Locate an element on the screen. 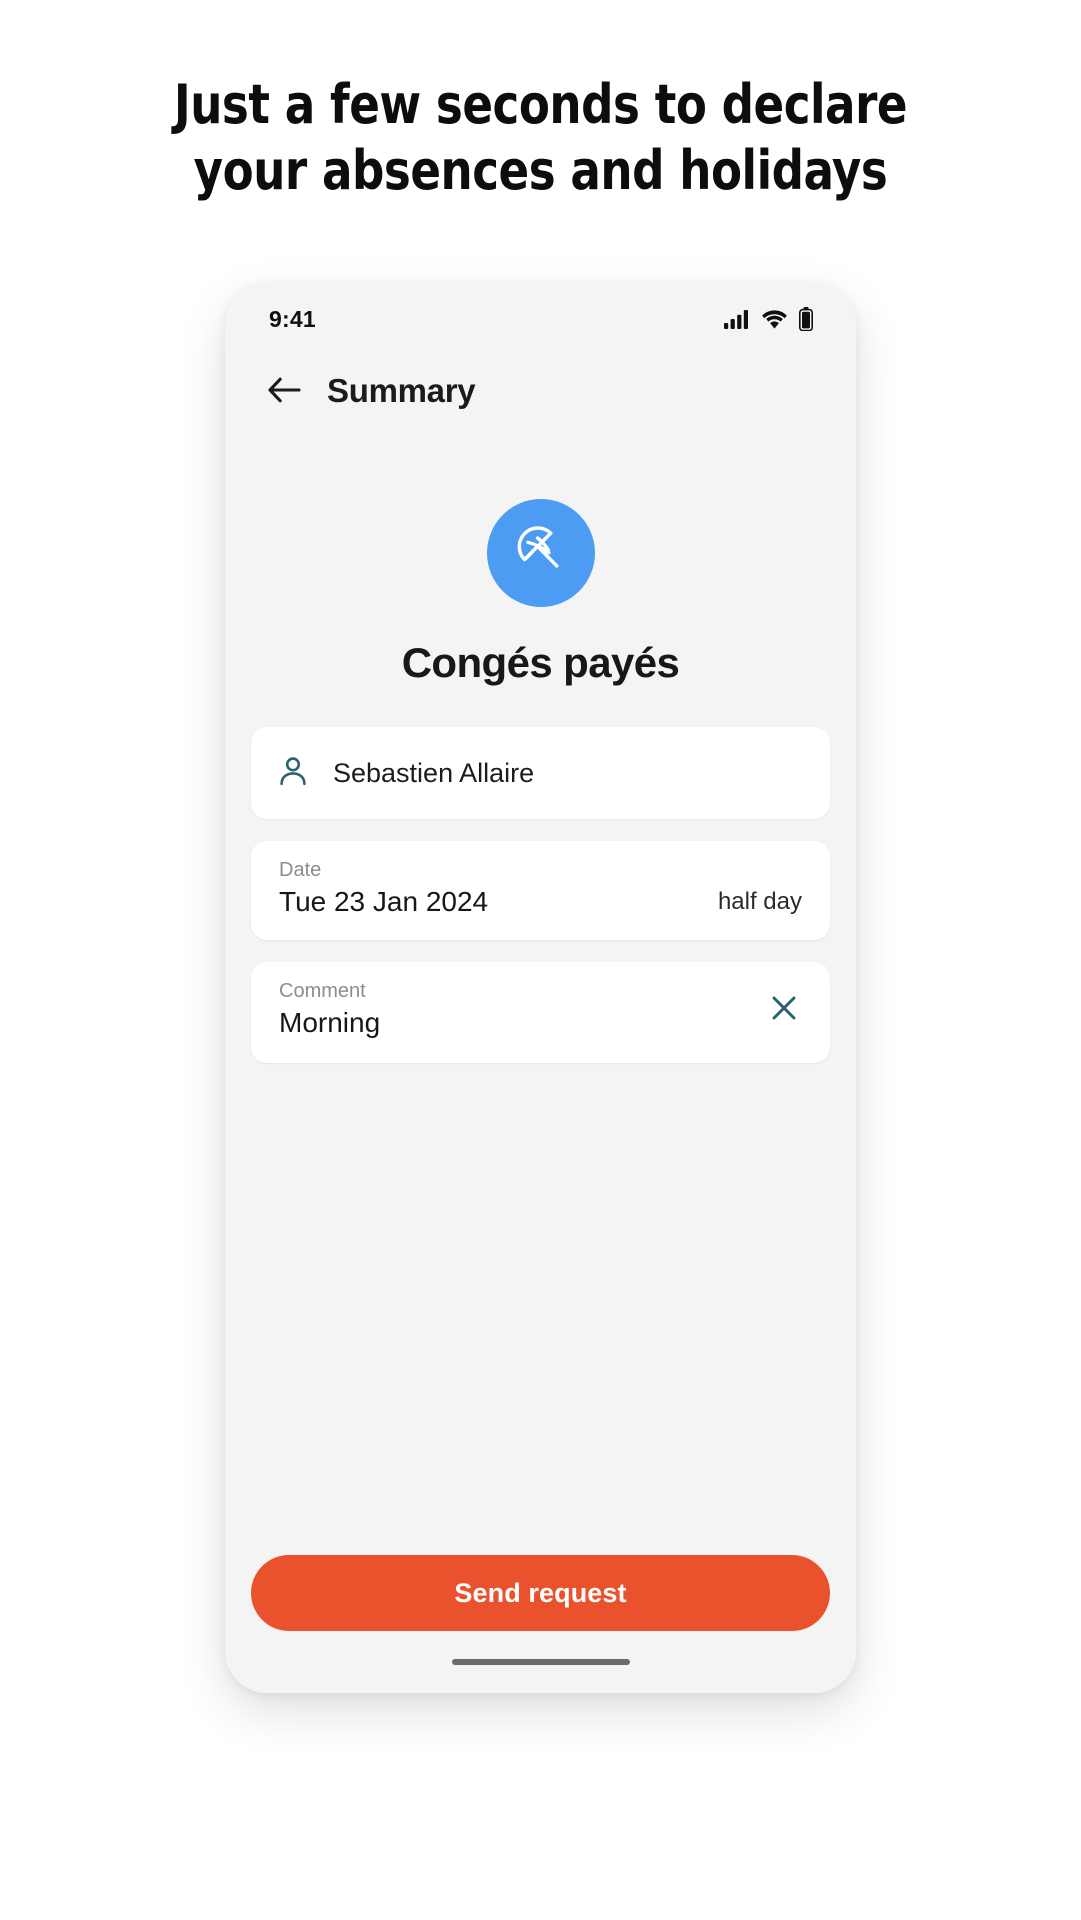 The image size is (1081, 1920). absence-type-badge is located at coordinates (540, 553).